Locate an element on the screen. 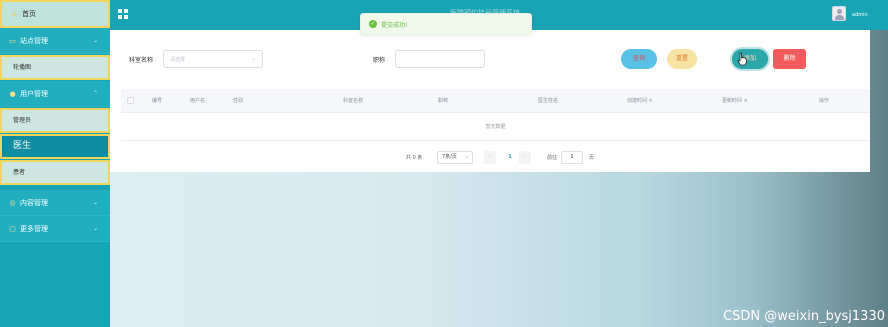 The width and height of the screenshot is (888, 327). table-header: 编号 用户名 性别 科室名称 职称 医生姓名 创建时间 ≑ 更新时间 ≑ 操作 is located at coordinates (495, 101).